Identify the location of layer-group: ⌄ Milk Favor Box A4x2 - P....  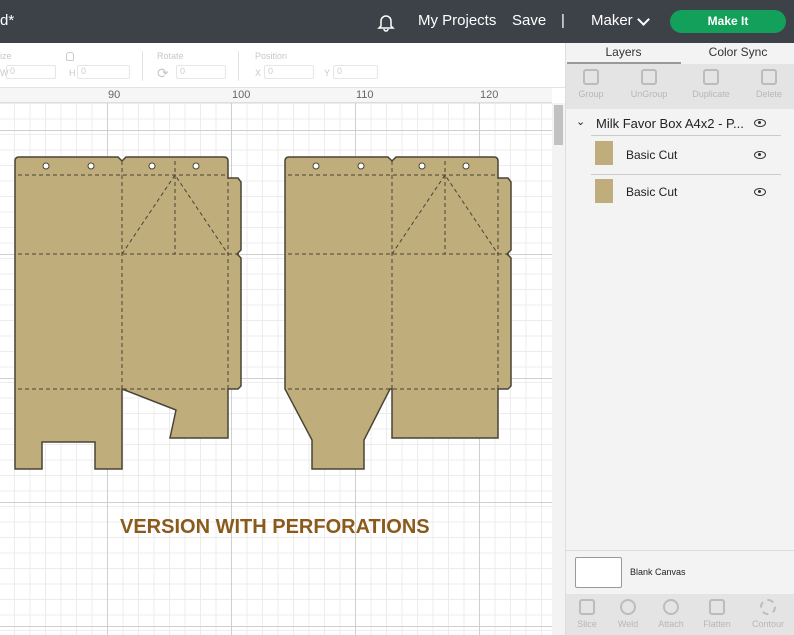
(676, 125).